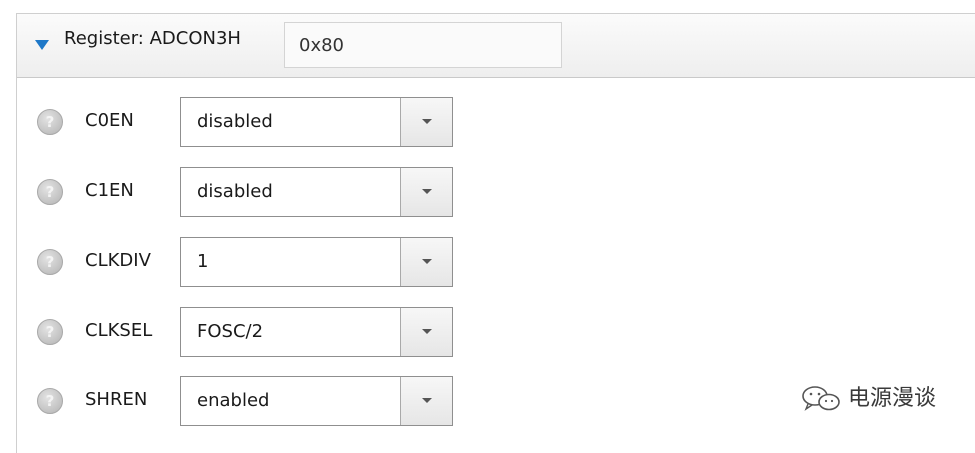 The width and height of the screenshot is (975, 453). I want to click on field-dropdown: FOSC/2, so click(316, 332).